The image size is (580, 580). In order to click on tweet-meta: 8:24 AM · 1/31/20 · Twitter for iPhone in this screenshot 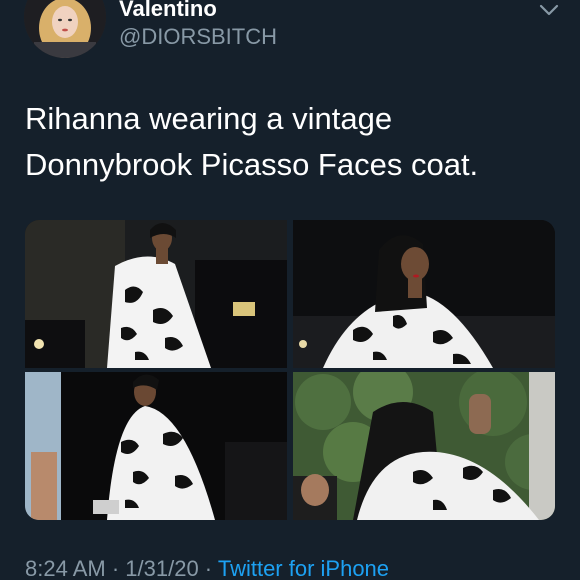, I will do `click(207, 567)`.